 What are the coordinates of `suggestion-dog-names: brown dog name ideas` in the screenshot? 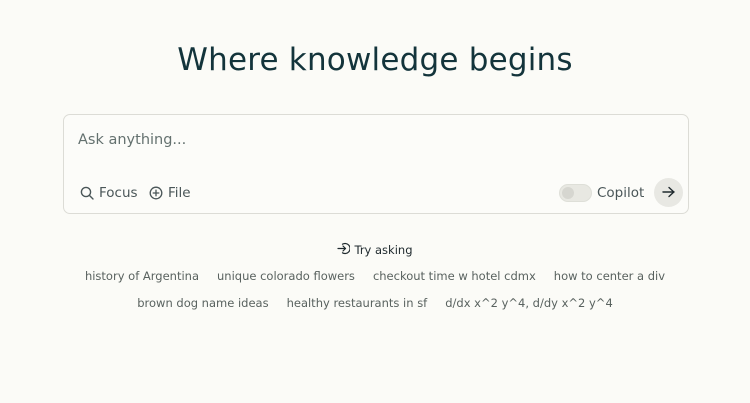 It's located at (202, 303).